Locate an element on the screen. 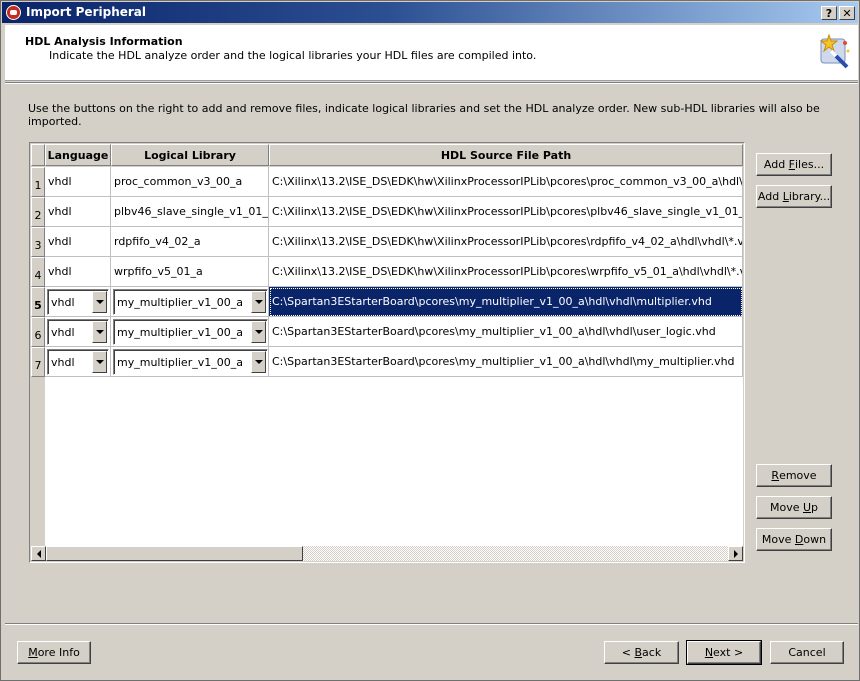 The width and height of the screenshot is (860, 681). move-up-mnemonic: U is located at coordinates (807, 507).